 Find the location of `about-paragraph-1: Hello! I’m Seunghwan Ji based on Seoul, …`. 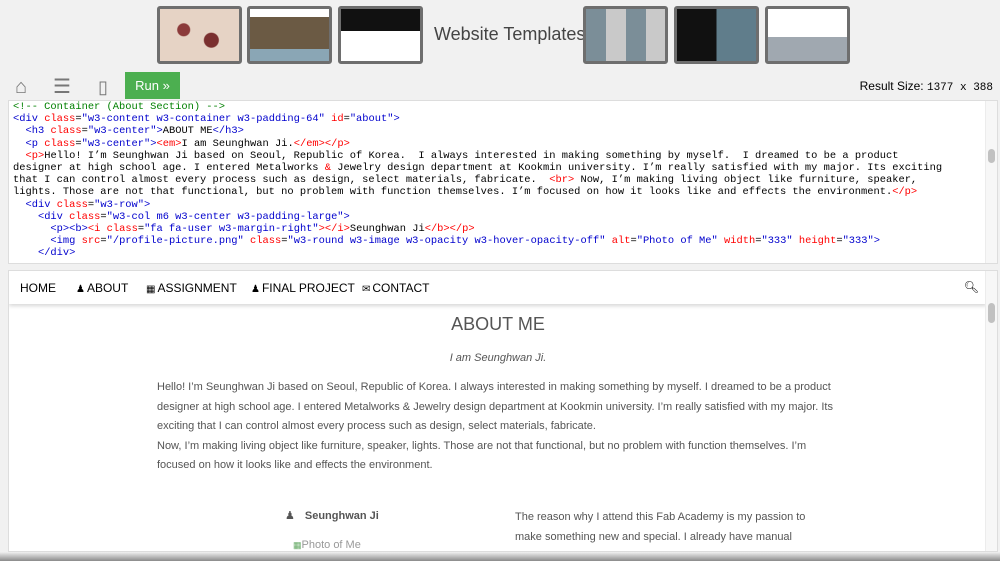

about-paragraph-1: Hello! I’m Seunghwan Ji based on Seoul, … is located at coordinates (495, 407).